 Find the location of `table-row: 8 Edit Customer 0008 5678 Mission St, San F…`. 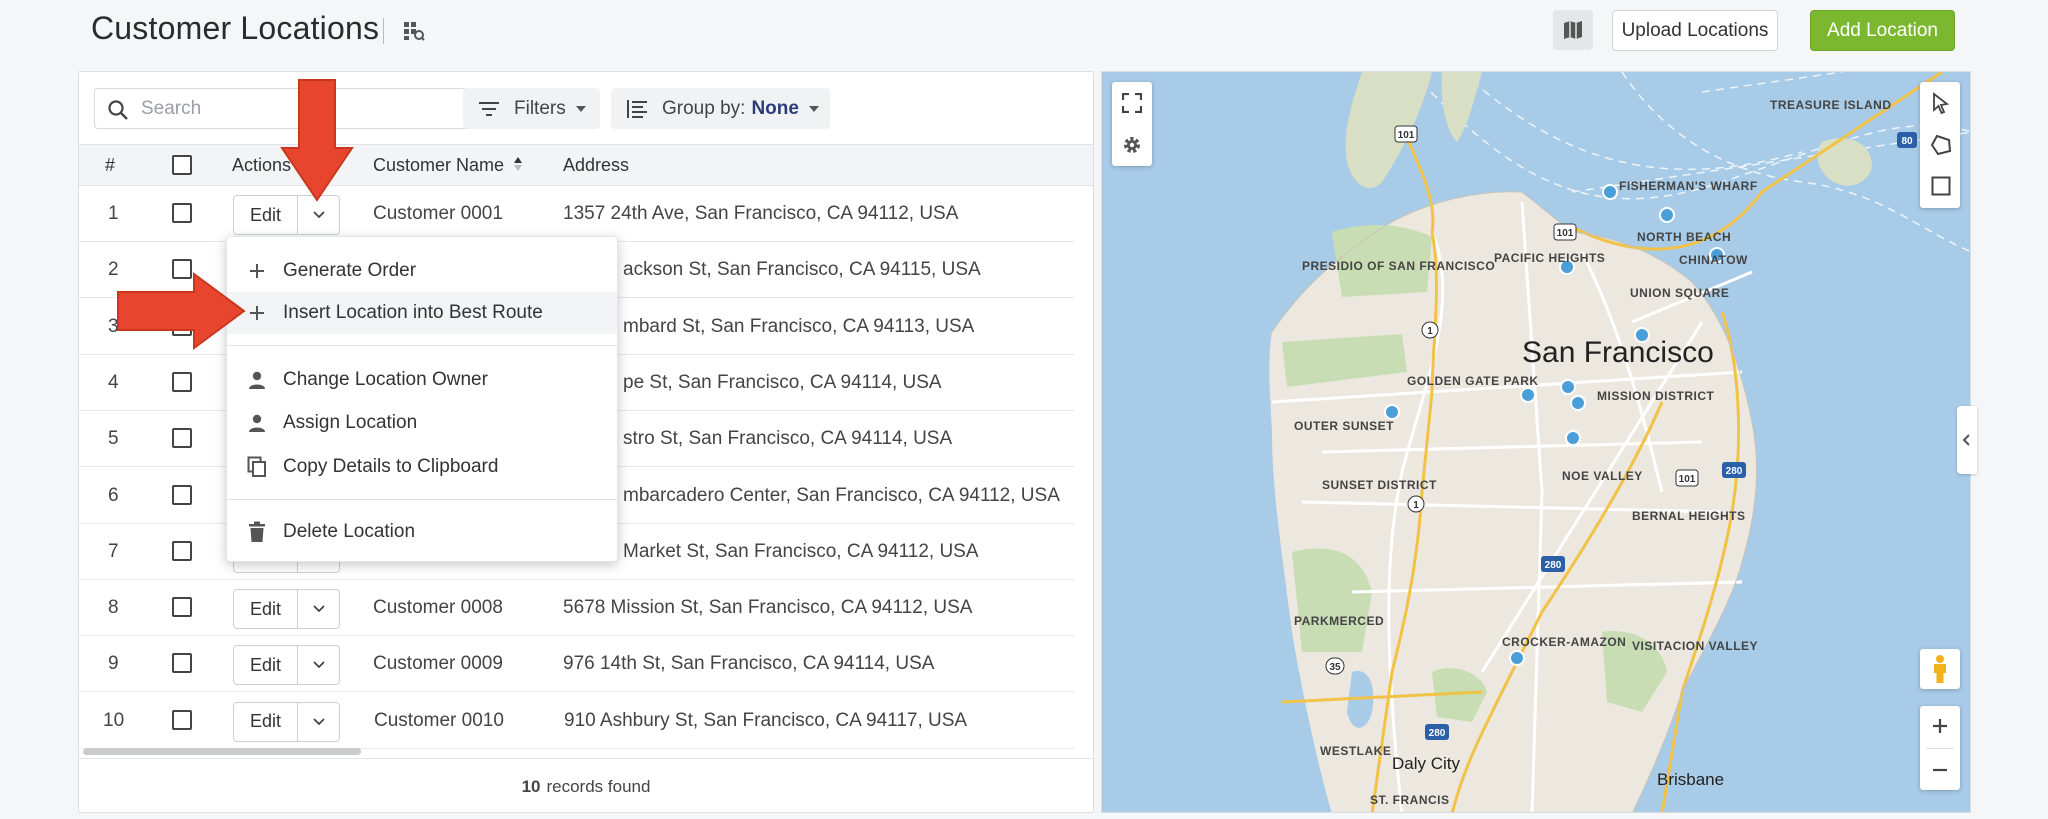

table-row: 8 Edit Customer 0008 5678 Mission St, San F… is located at coordinates (576, 608).